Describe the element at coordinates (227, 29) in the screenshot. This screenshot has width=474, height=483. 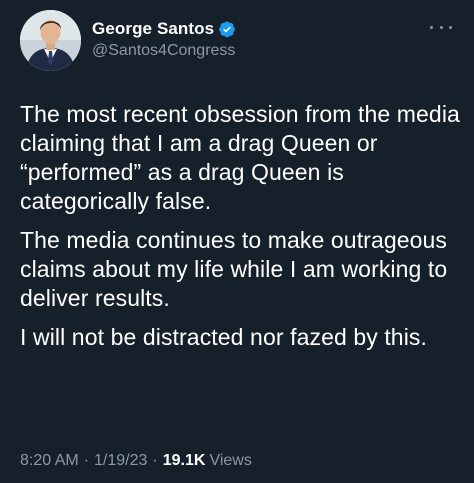
I see `verified-badge-icon` at that location.